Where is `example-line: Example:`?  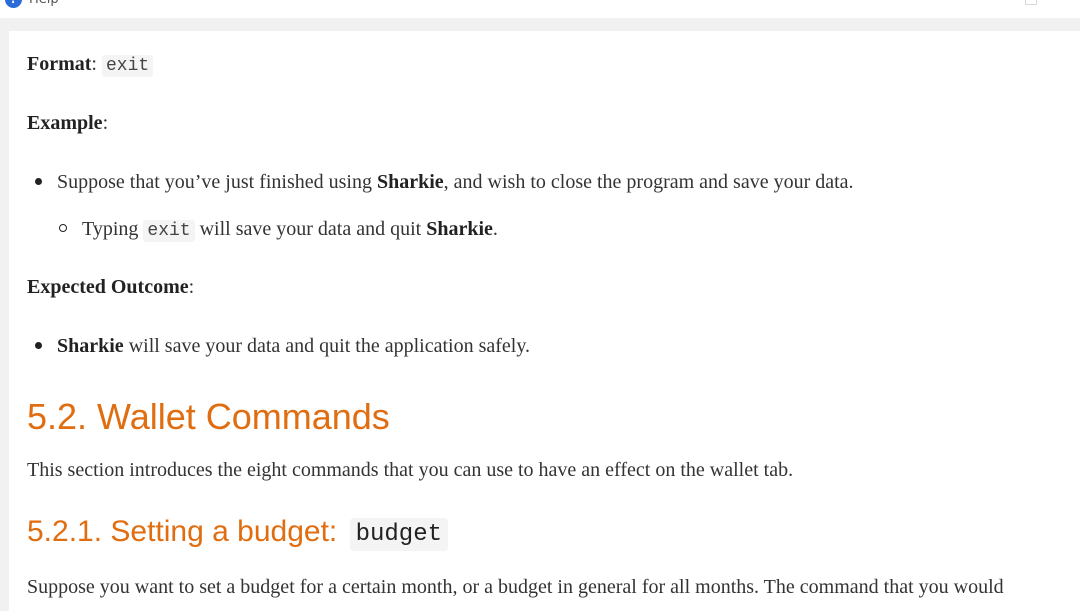 example-line: Example: is located at coordinates (68, 123).